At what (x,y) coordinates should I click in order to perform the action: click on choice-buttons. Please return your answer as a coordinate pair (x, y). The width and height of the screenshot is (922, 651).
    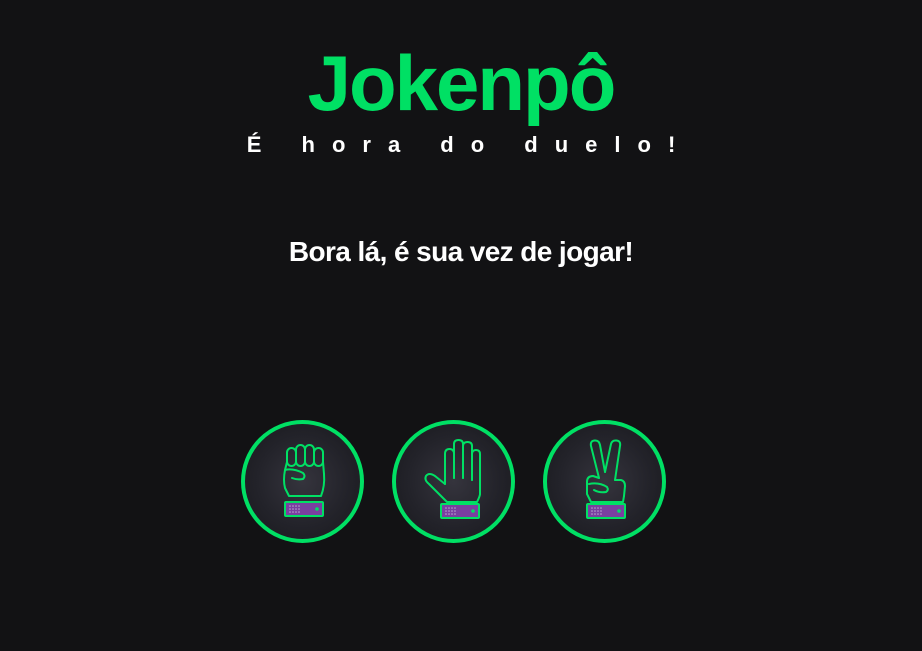
    Looking at the image, I should click on (453, 481).